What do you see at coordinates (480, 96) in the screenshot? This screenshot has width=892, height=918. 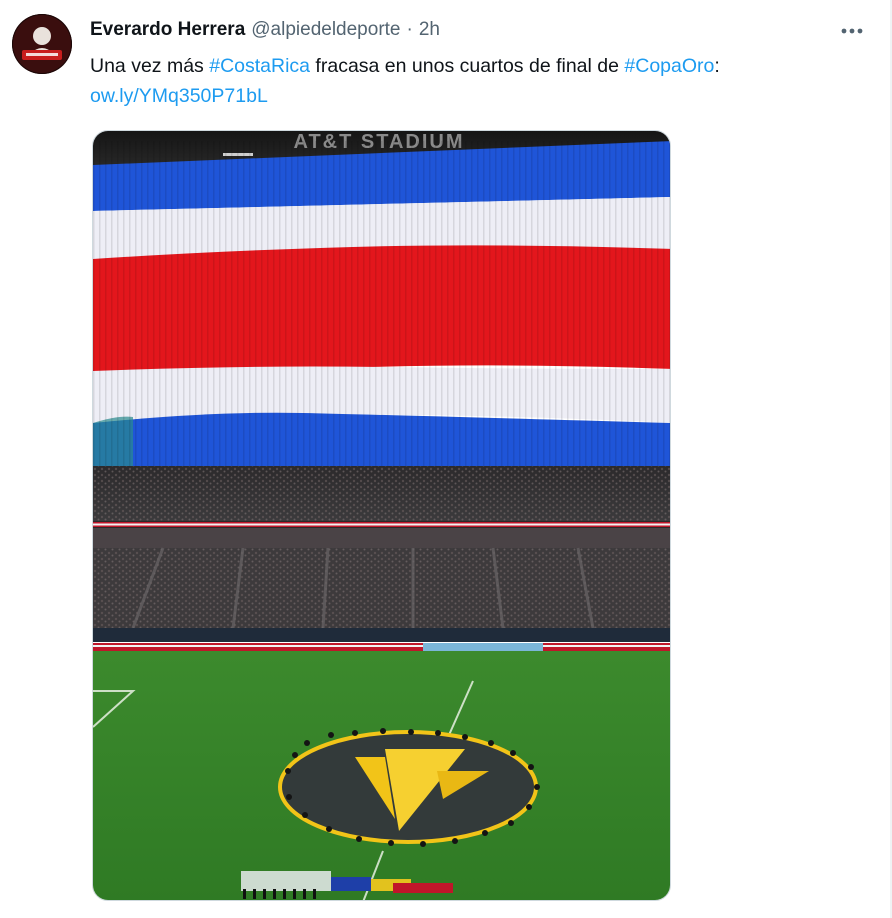 I see `tweet-text-line-2: ow.ly/YMq350P71bL` at bounding box center [480, 96].